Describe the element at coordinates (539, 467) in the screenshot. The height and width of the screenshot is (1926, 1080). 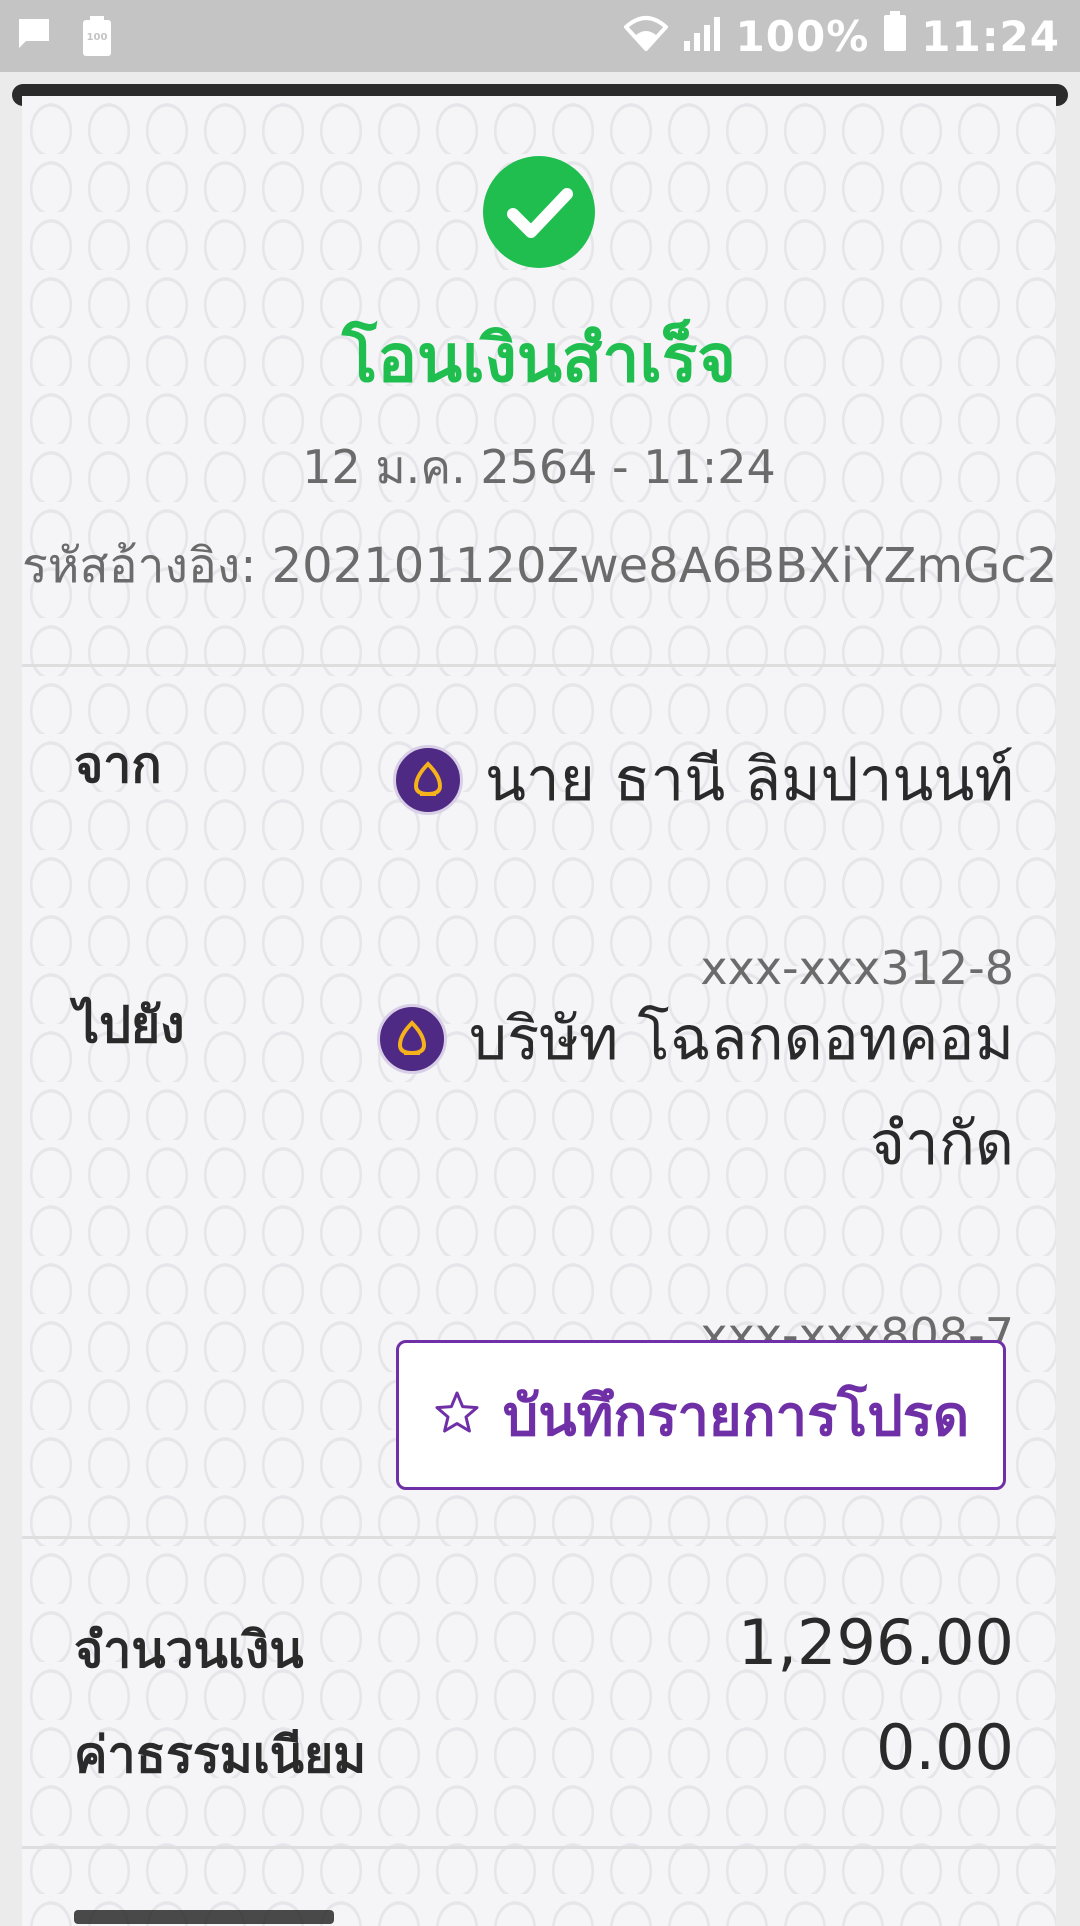
I see `transaction-date: 12 ม.ค. 2564 - 11:24` at that location.